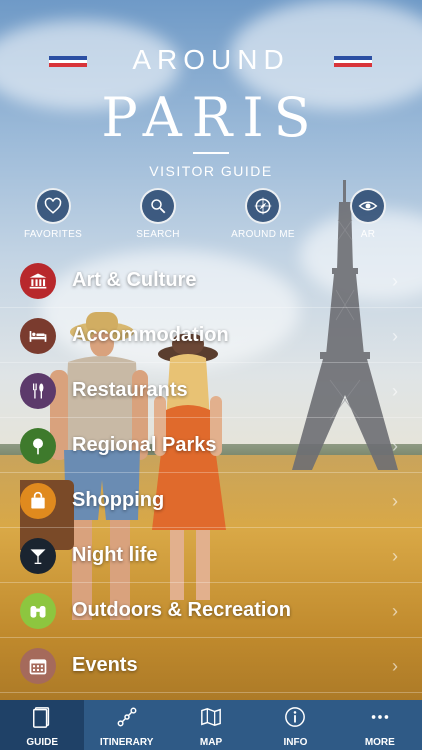  I want to click on tab-more: MORE, so click(380, 725).